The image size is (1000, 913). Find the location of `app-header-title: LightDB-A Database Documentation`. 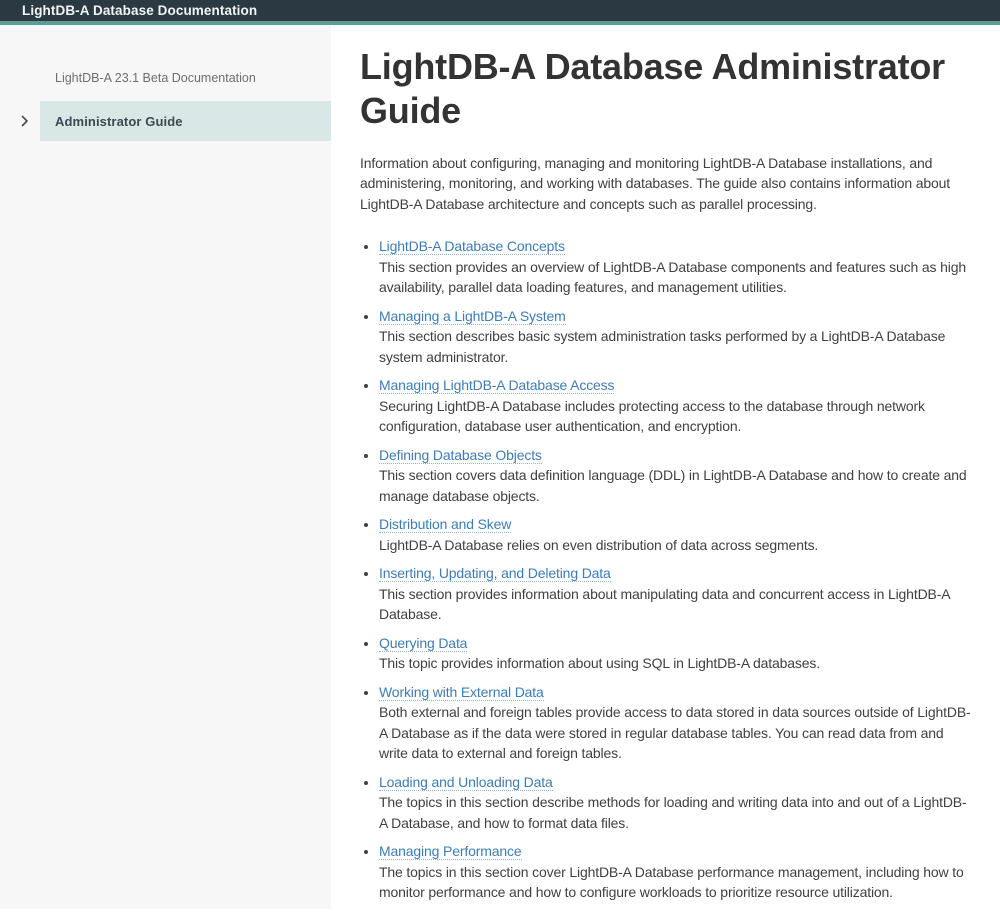

app-header-title: LightDB-A Database Documentation is located at coordinates (140, 10).